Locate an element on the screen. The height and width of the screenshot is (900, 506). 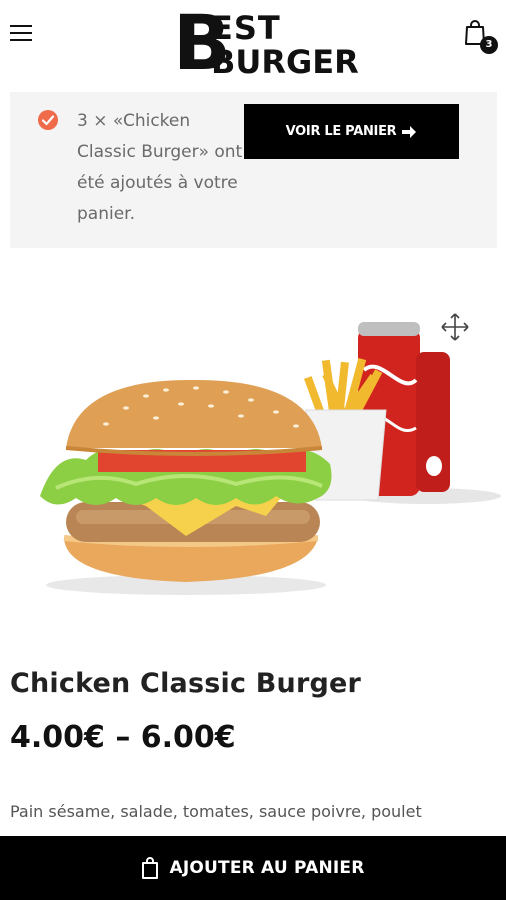
logo-line-2: BURGER is located at coordinates (285, 62).